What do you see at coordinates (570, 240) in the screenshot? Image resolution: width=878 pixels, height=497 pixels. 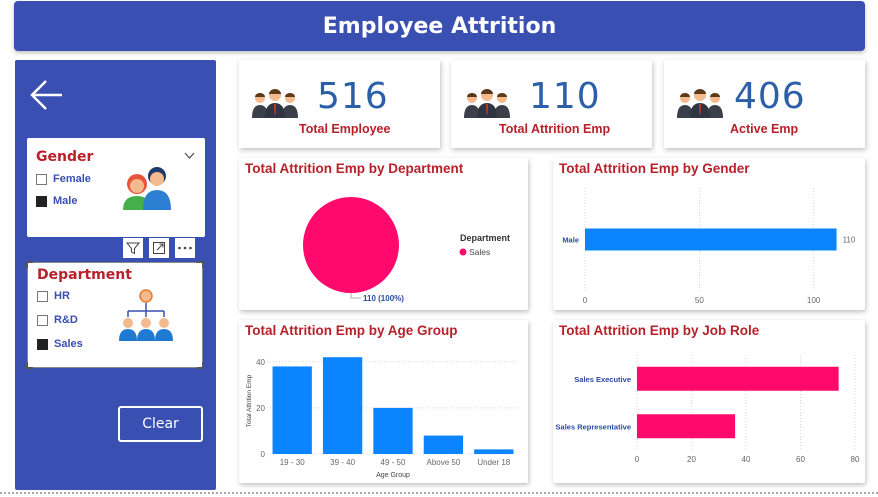 I see `category-label: Male` at bounding box center [570, 240].